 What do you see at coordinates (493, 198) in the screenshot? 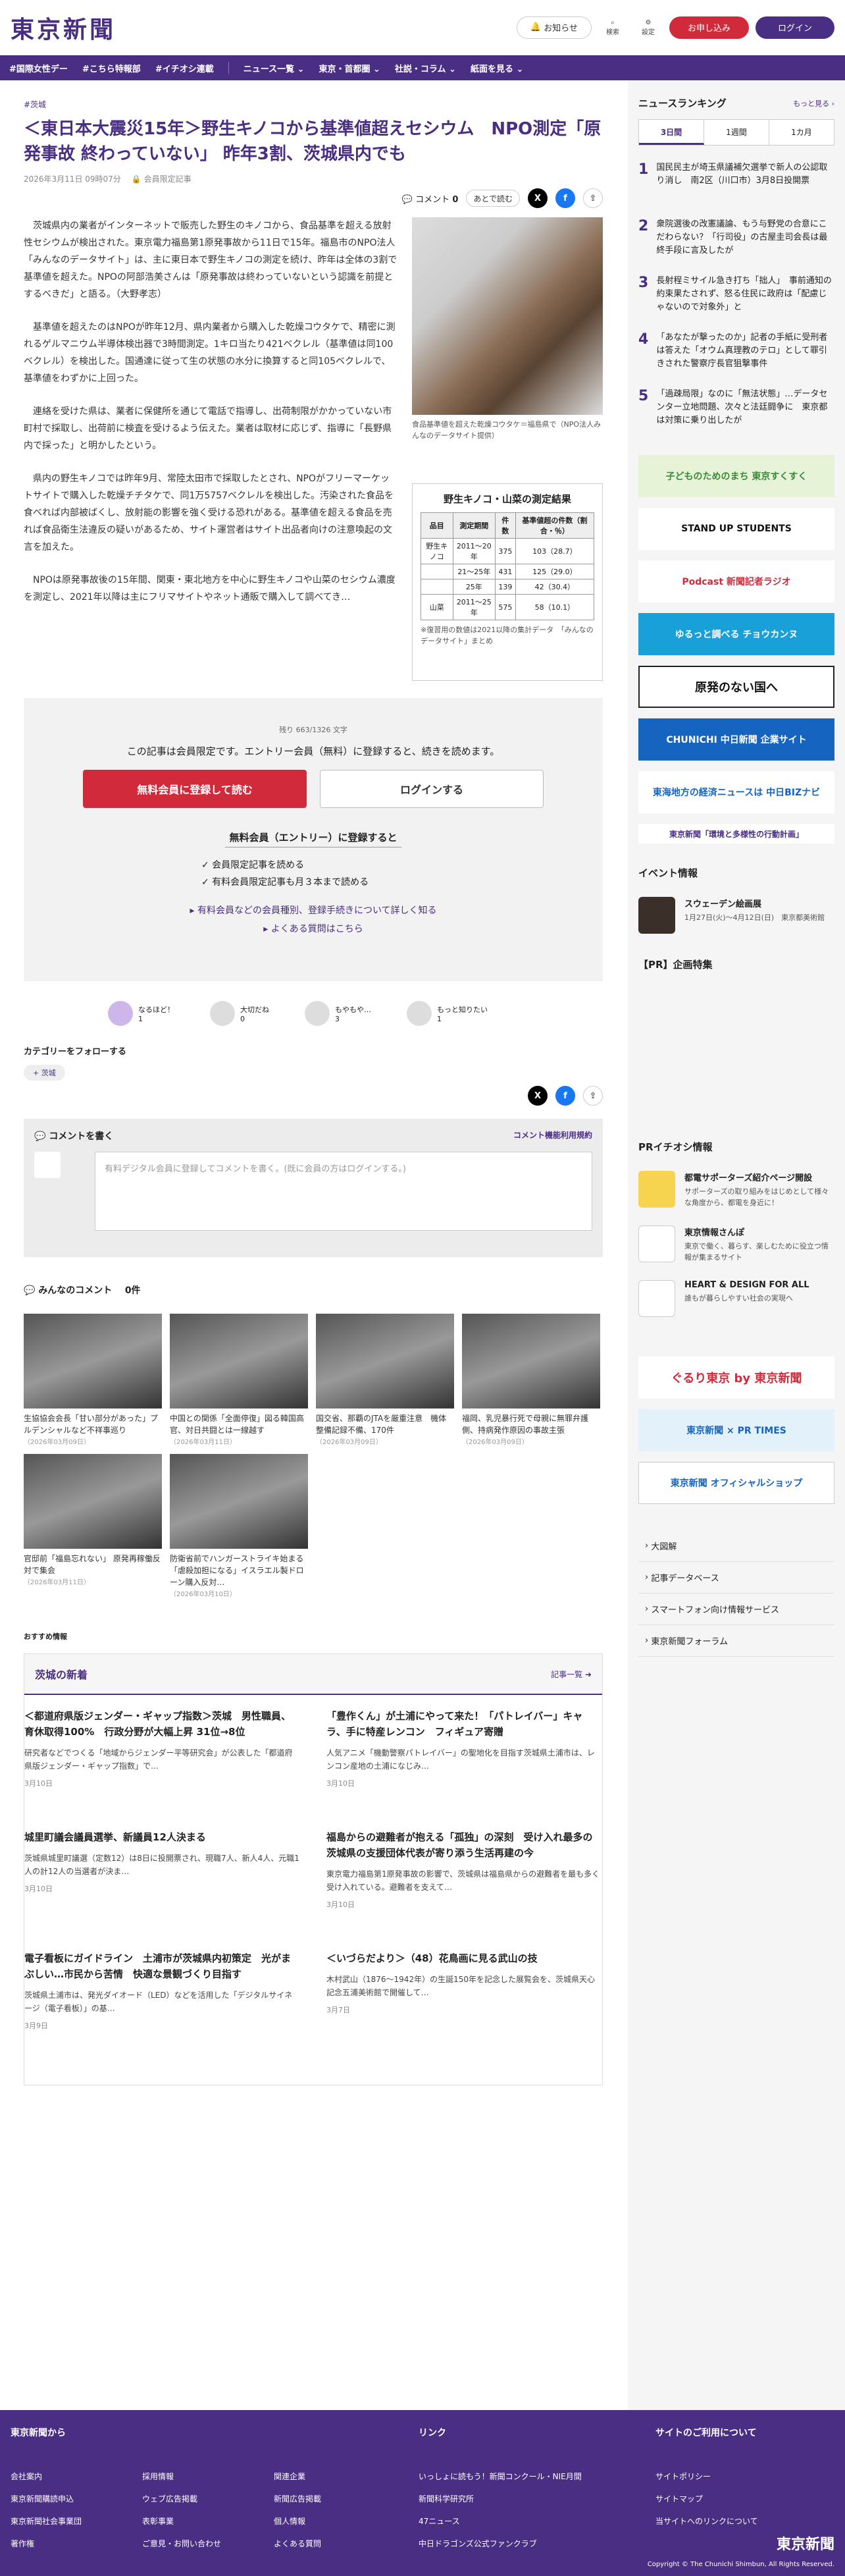
I see `read-later-button: あとで読む` at bounding box center [493, 198].